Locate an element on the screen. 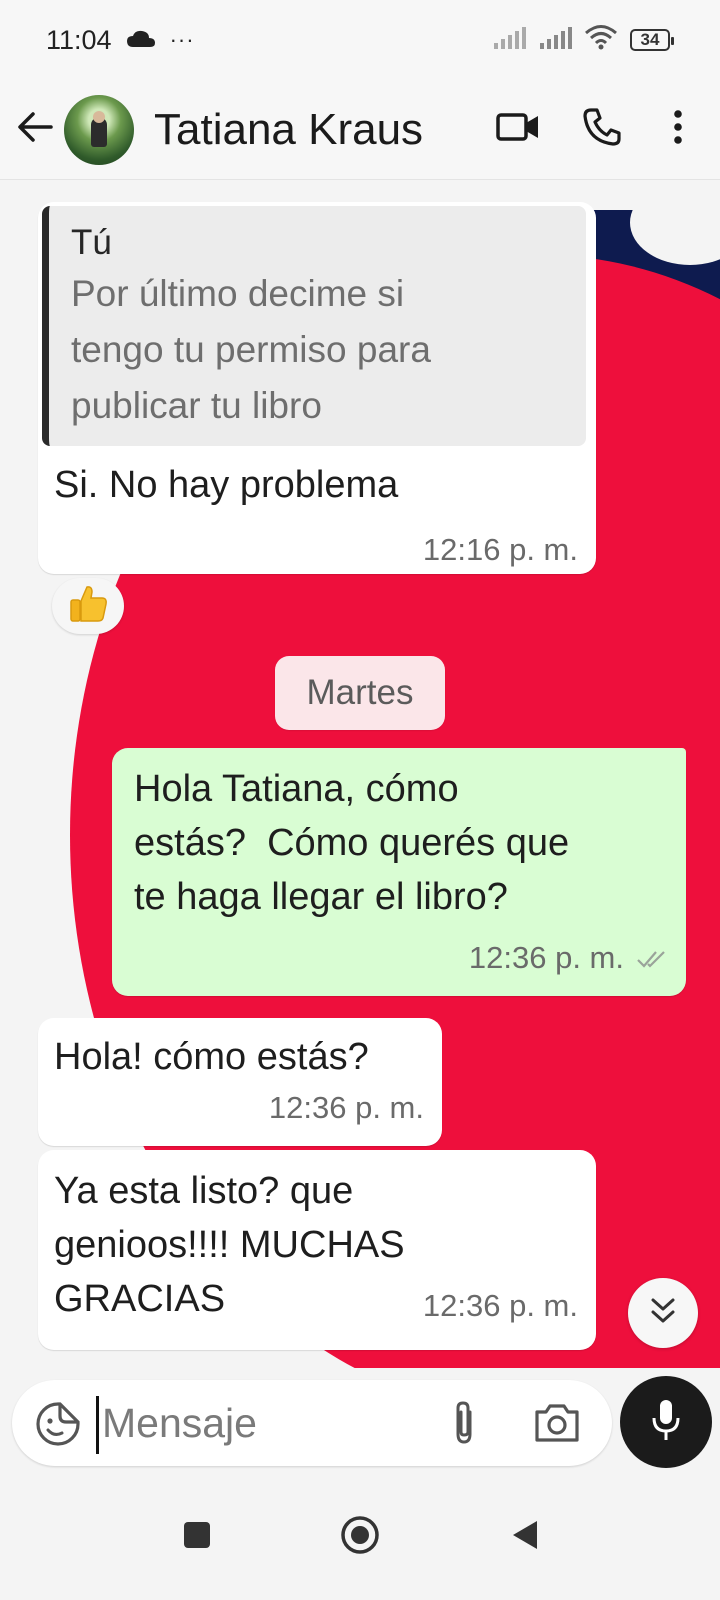 This screenshot has width=720, height=1600. quote-line: Por último decime si is located at coordinates (238, 293).